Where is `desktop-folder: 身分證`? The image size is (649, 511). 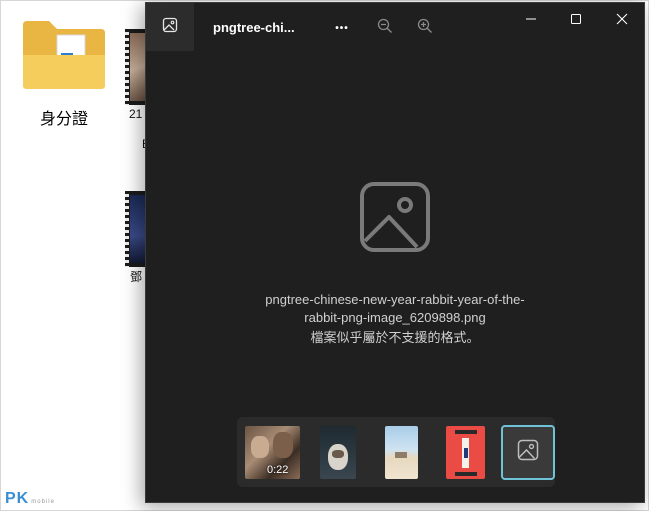 desktop-folder: 身分證 is located at coordinates (64, 73).